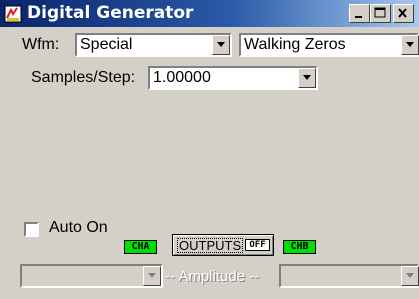 Image resolution: width=419 pixels, height=299 pixels. Describe the element at coordinates (358, 17) in the screenshot. I see `minimize-icon` at that location.